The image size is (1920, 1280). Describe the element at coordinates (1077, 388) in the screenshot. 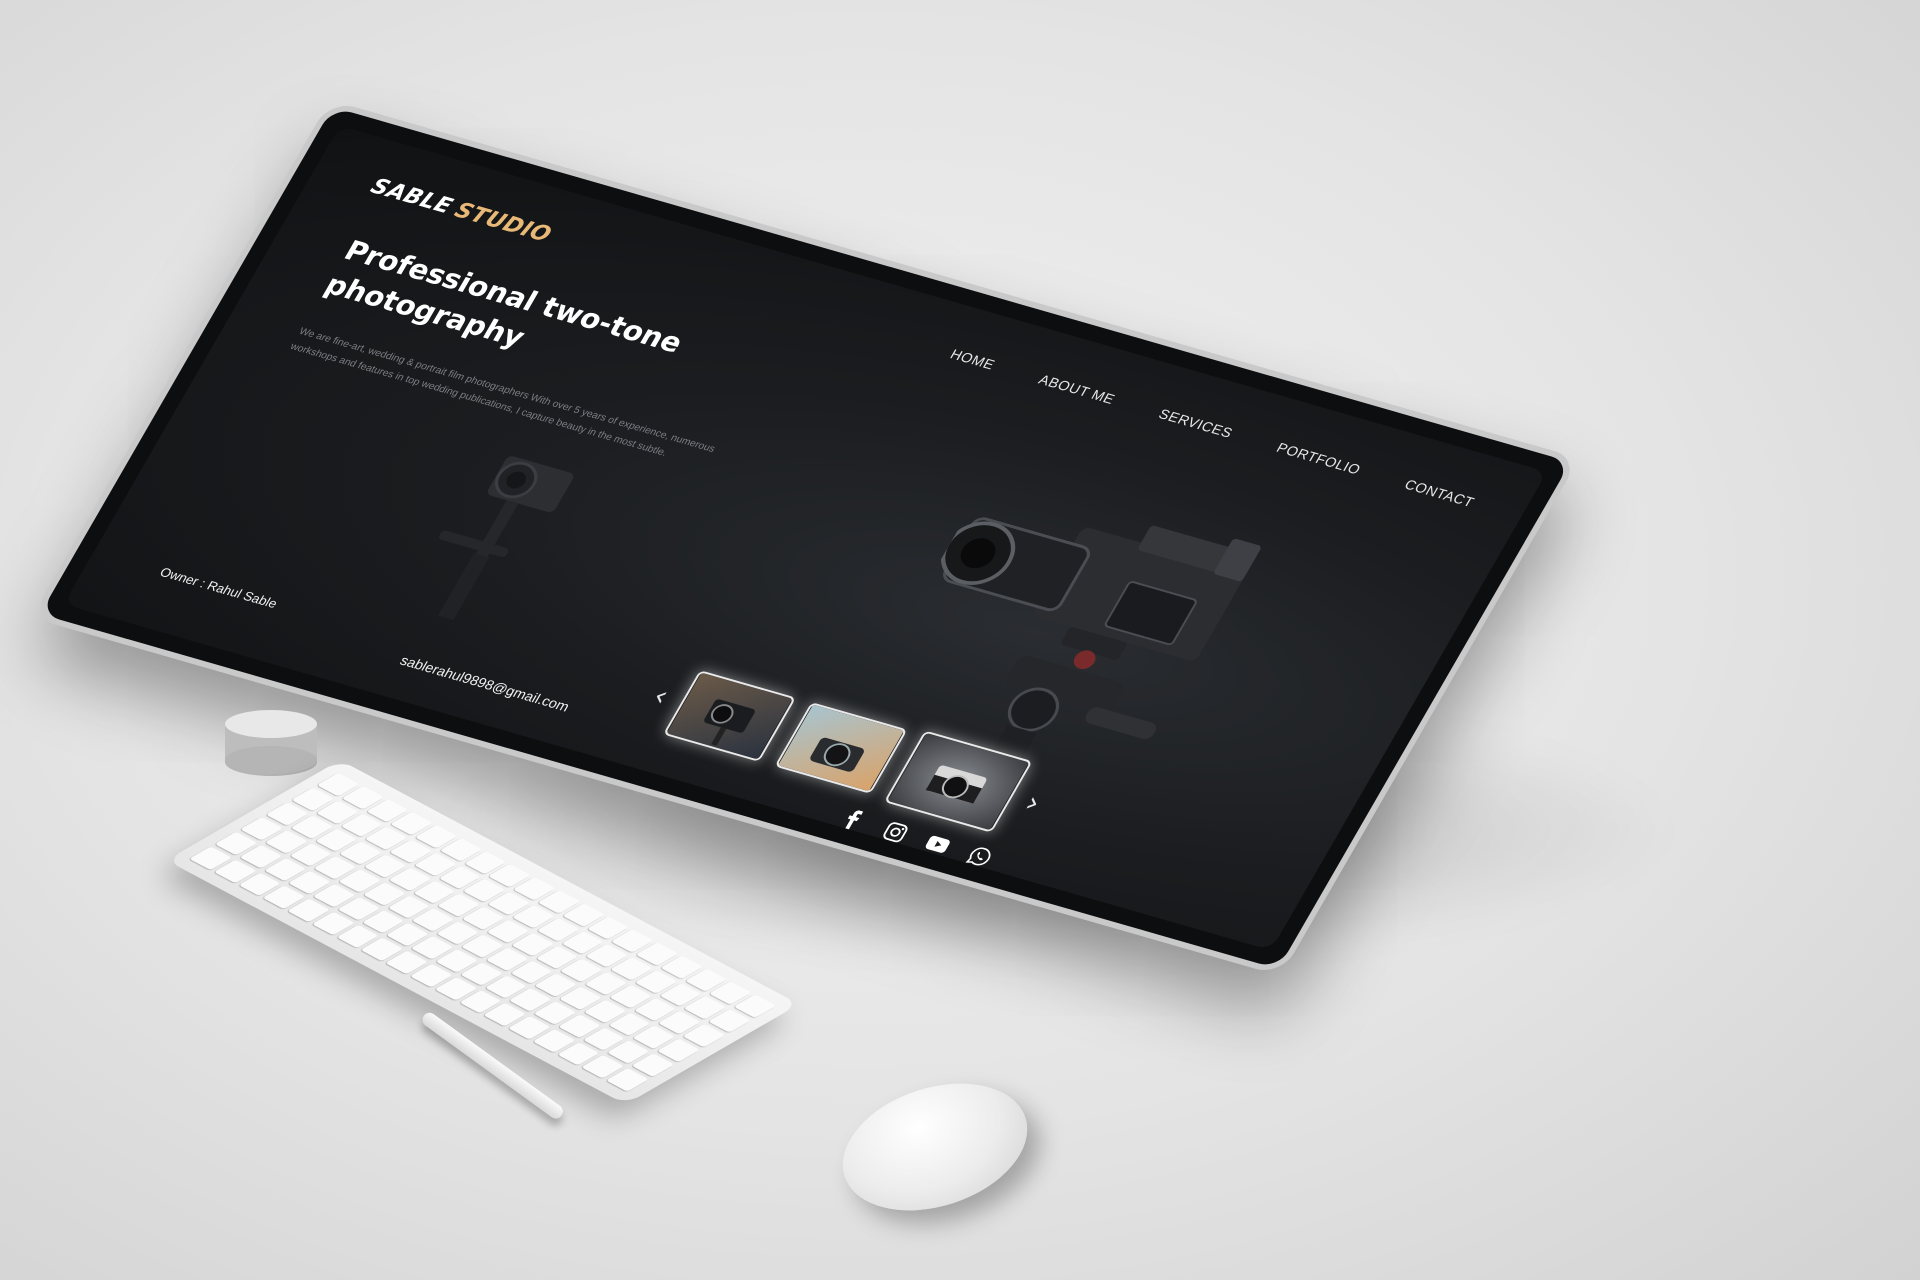

I see `nav-about-me: ABOUT ME` at that location.